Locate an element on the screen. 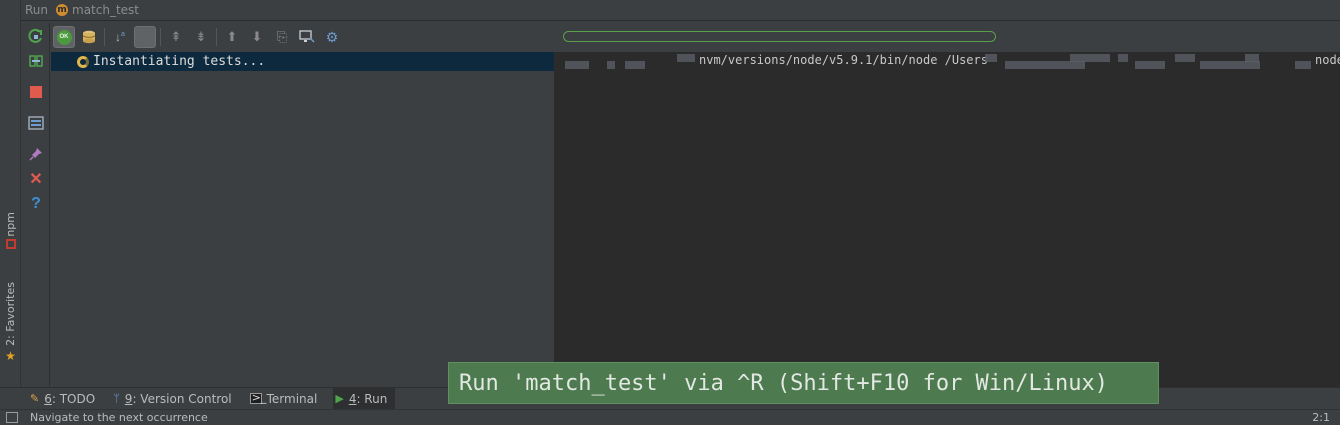  stack-icon is located at coordinates (89, 37).